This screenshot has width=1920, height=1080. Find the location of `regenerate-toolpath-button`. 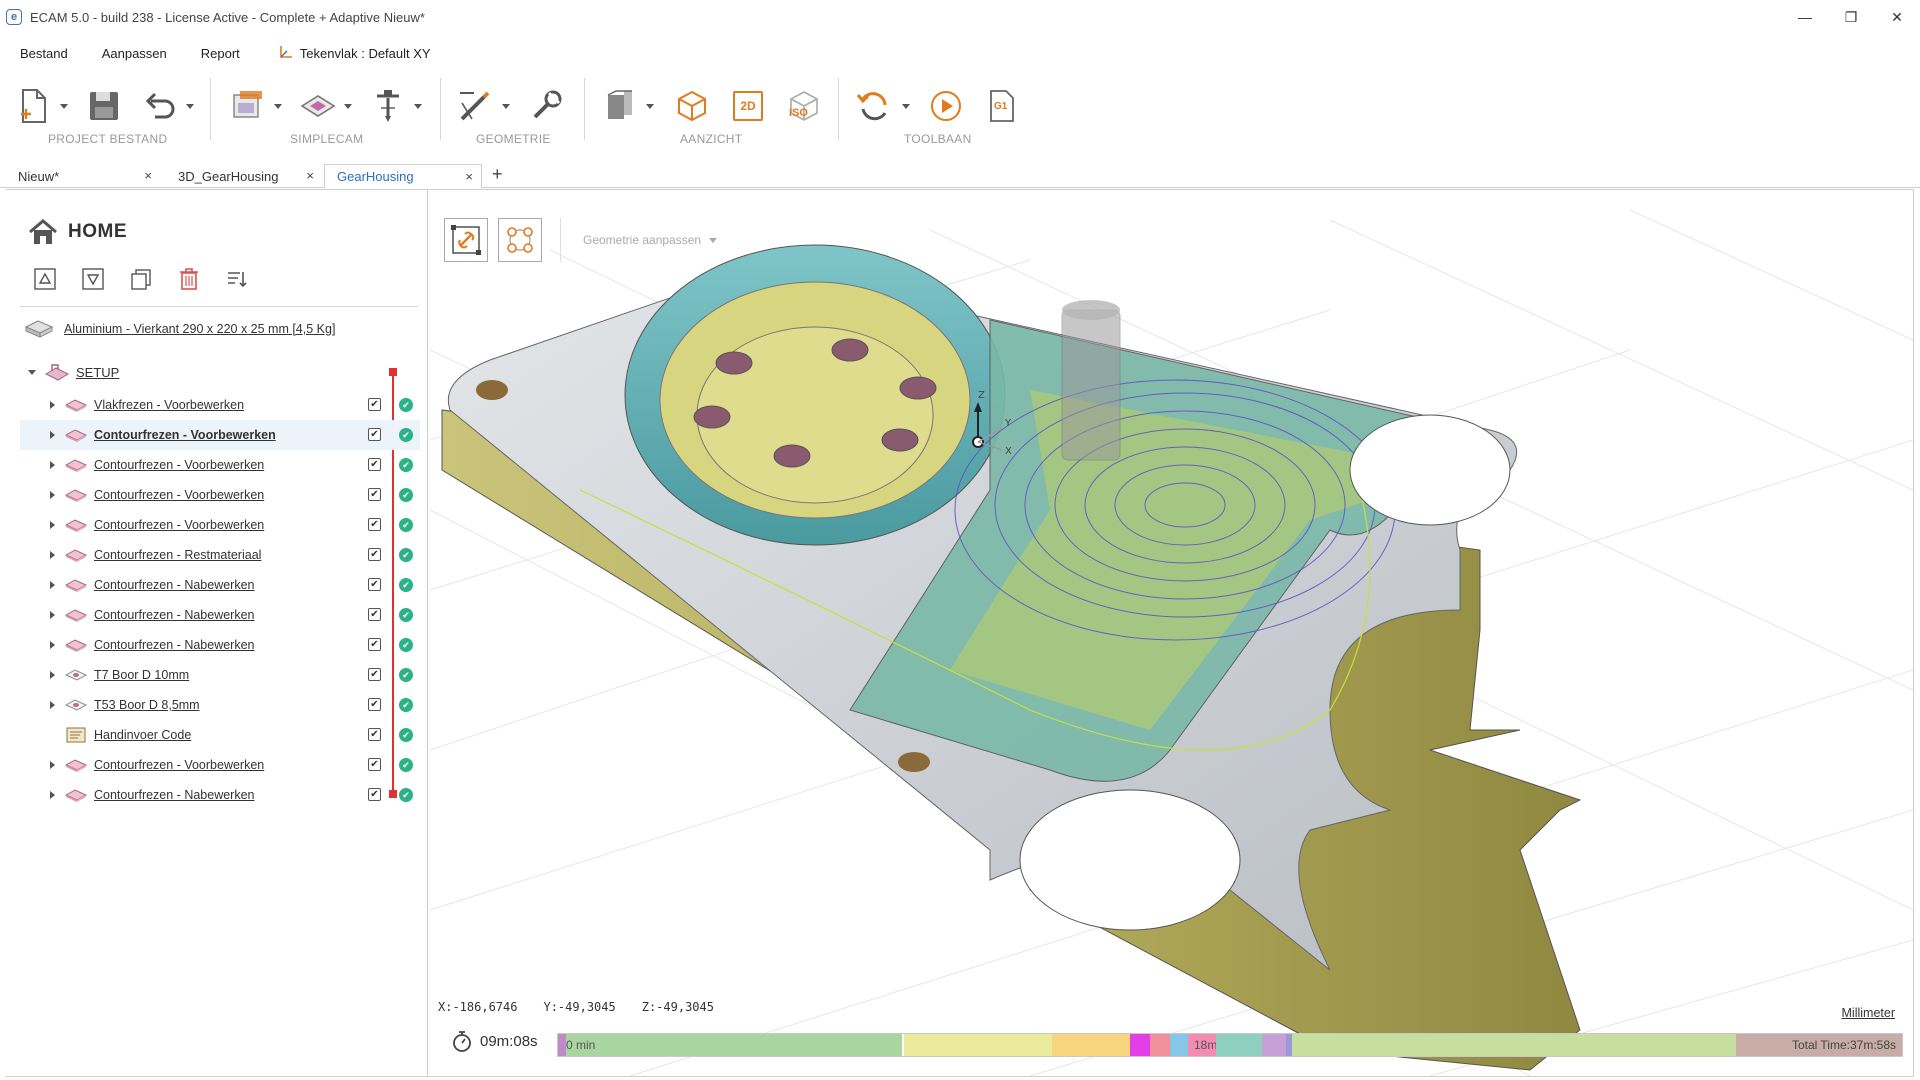

regenerate-toolpath-button is located at coordinates (874, 106).